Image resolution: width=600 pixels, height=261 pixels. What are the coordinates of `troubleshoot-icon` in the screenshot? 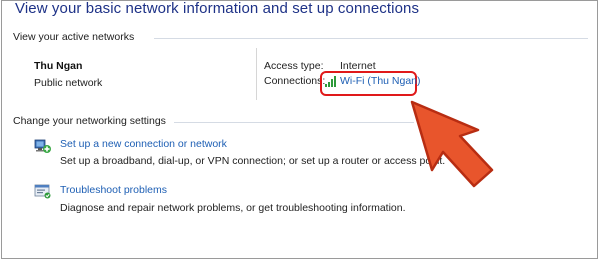 It's located at (42, 191).